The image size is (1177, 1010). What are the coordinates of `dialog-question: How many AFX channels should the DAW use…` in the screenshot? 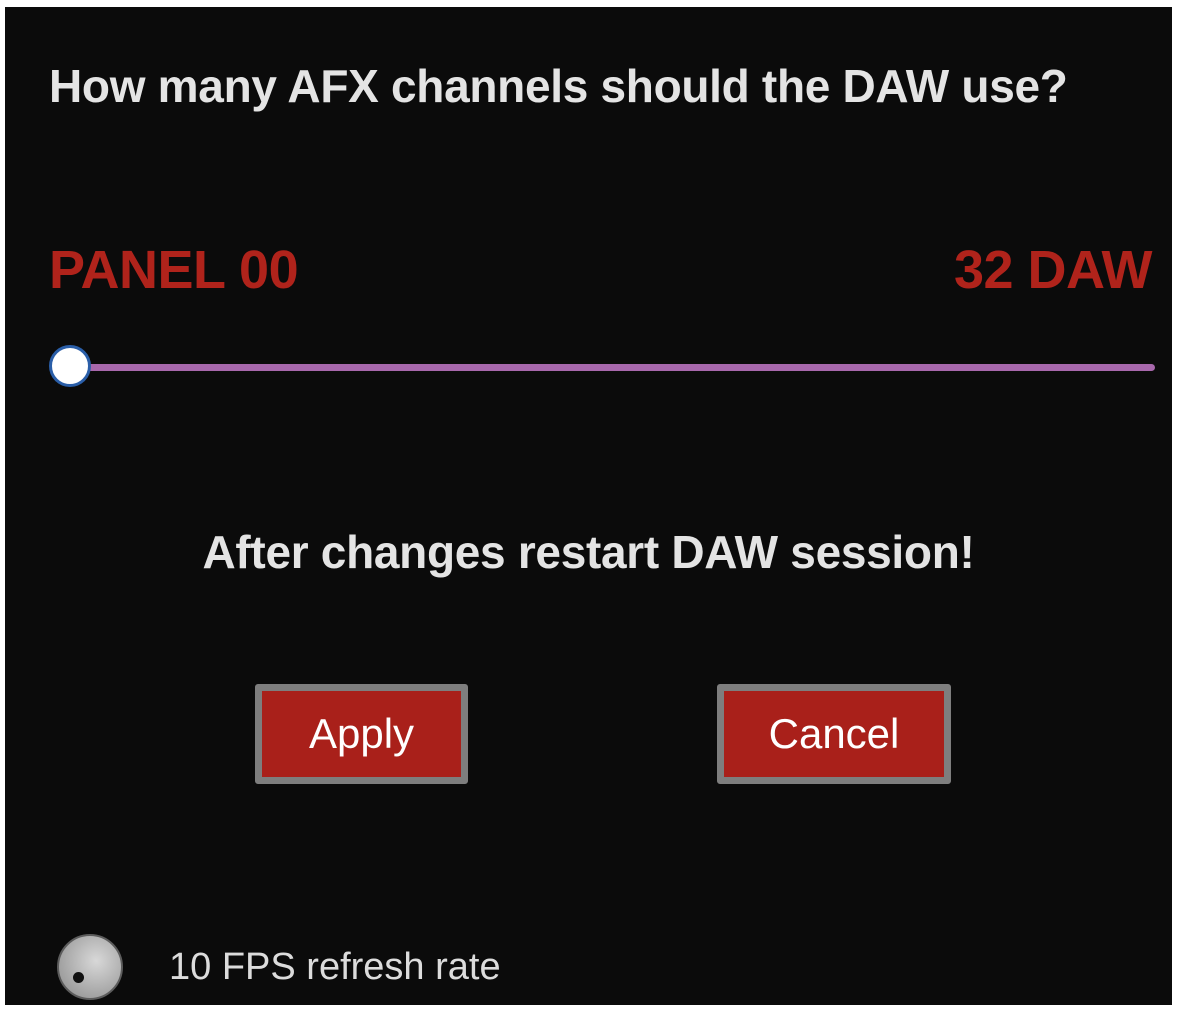 It's located at (558, 86).